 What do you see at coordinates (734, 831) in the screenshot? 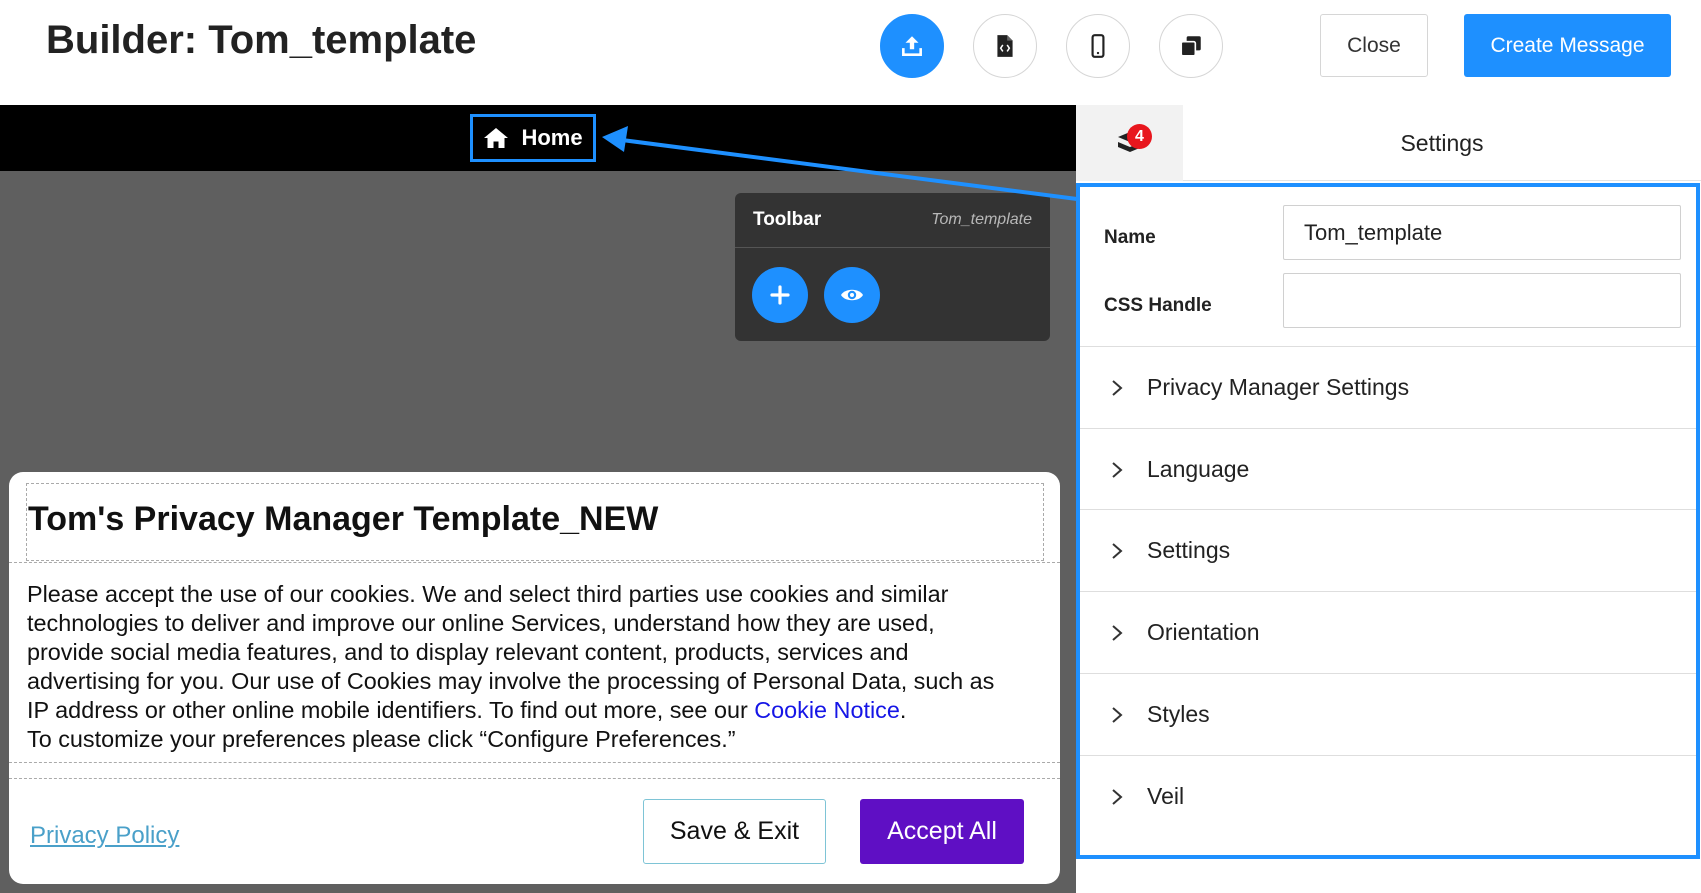
I see `save-exit-button: Save & Exit` at bounding box center [734, 831].